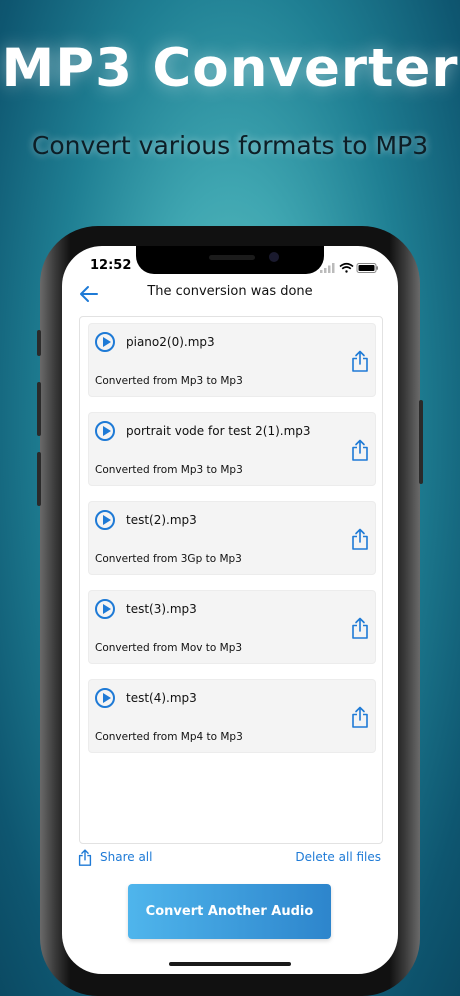  I want to click on file-card: piano2(0).mp3 Converted from Mp3 to Mp3, so click(232, 360).